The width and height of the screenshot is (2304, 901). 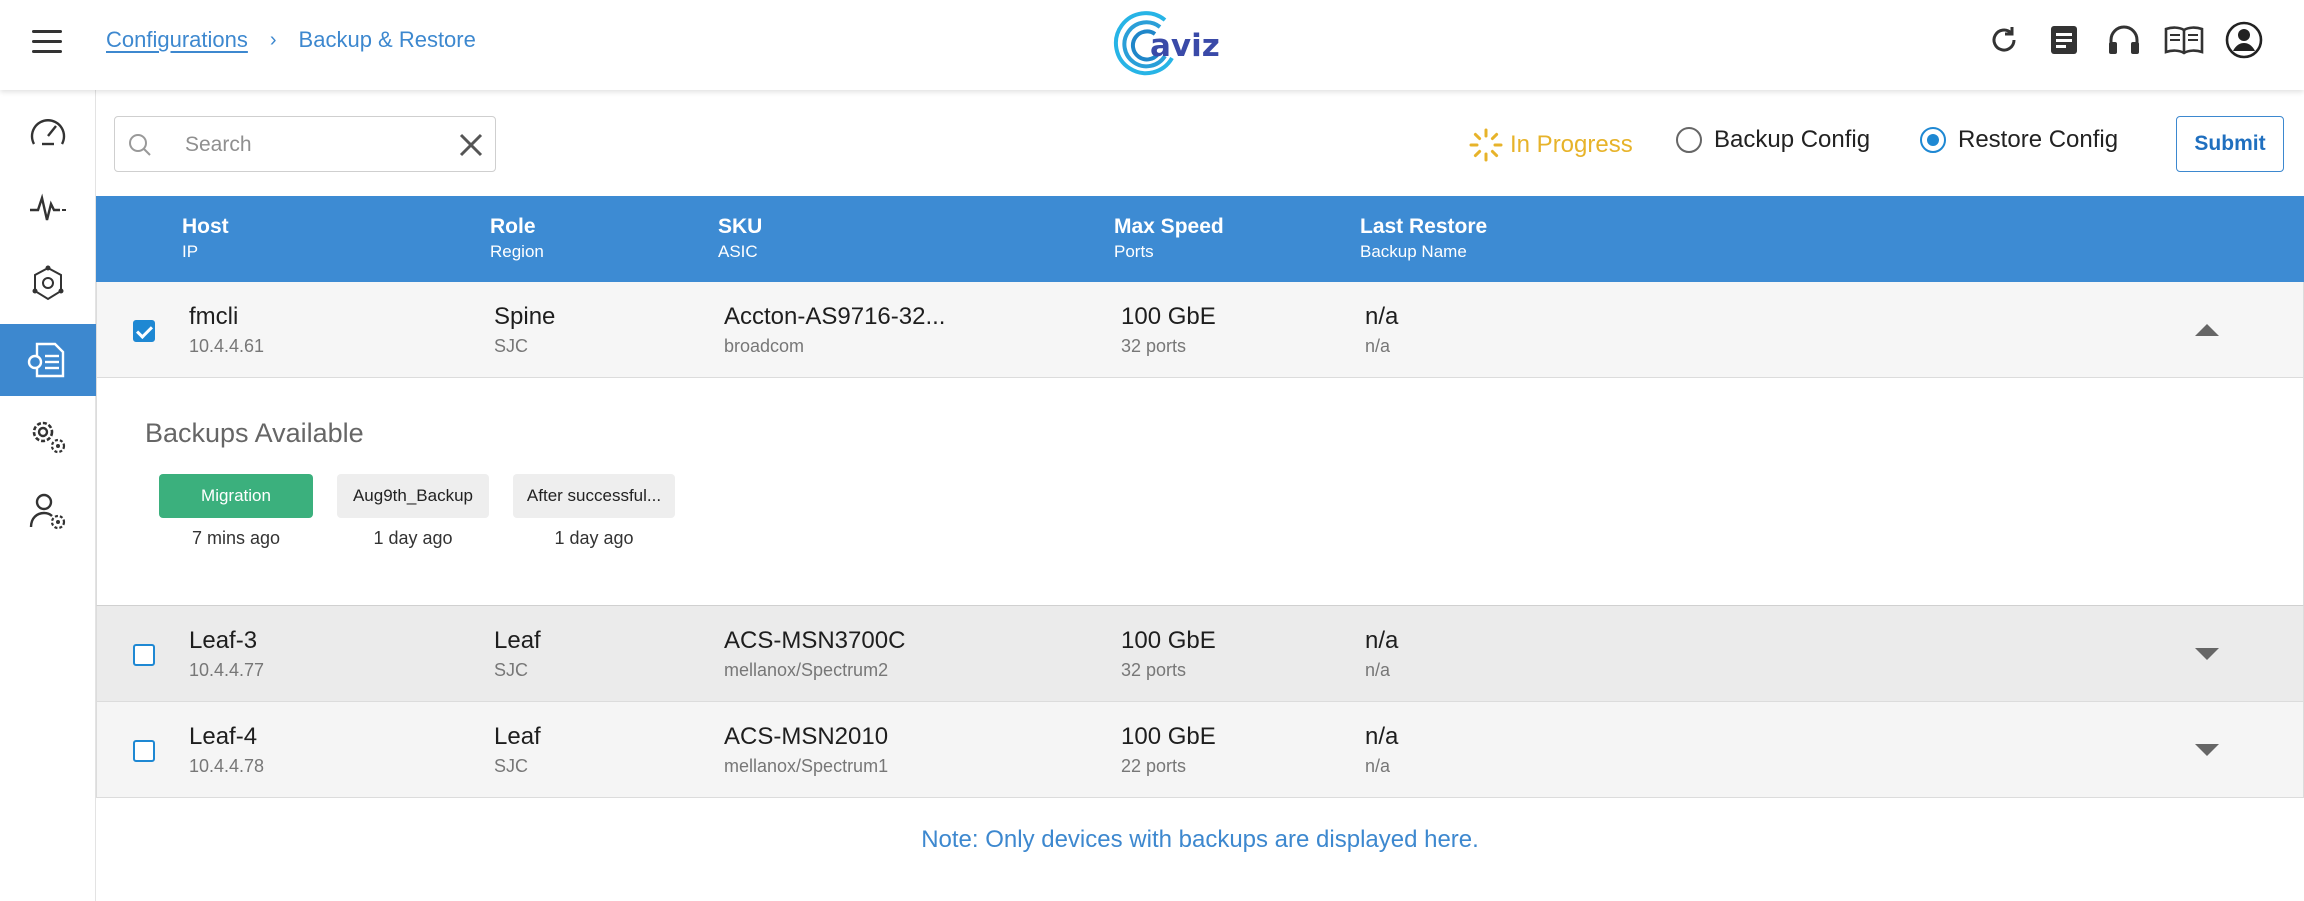 I want to click on book-icon, so click(x=2184, y=40).